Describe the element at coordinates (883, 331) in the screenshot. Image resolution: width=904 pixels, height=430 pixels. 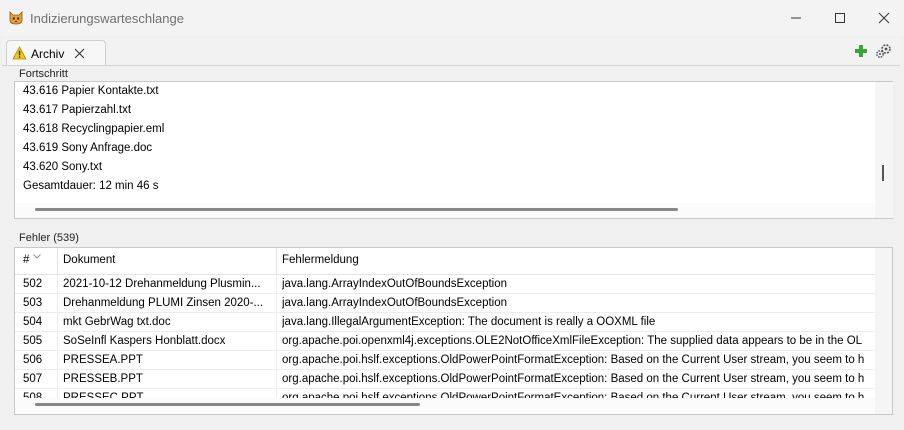
I see `errors-vertical-scrollbar` at that location.